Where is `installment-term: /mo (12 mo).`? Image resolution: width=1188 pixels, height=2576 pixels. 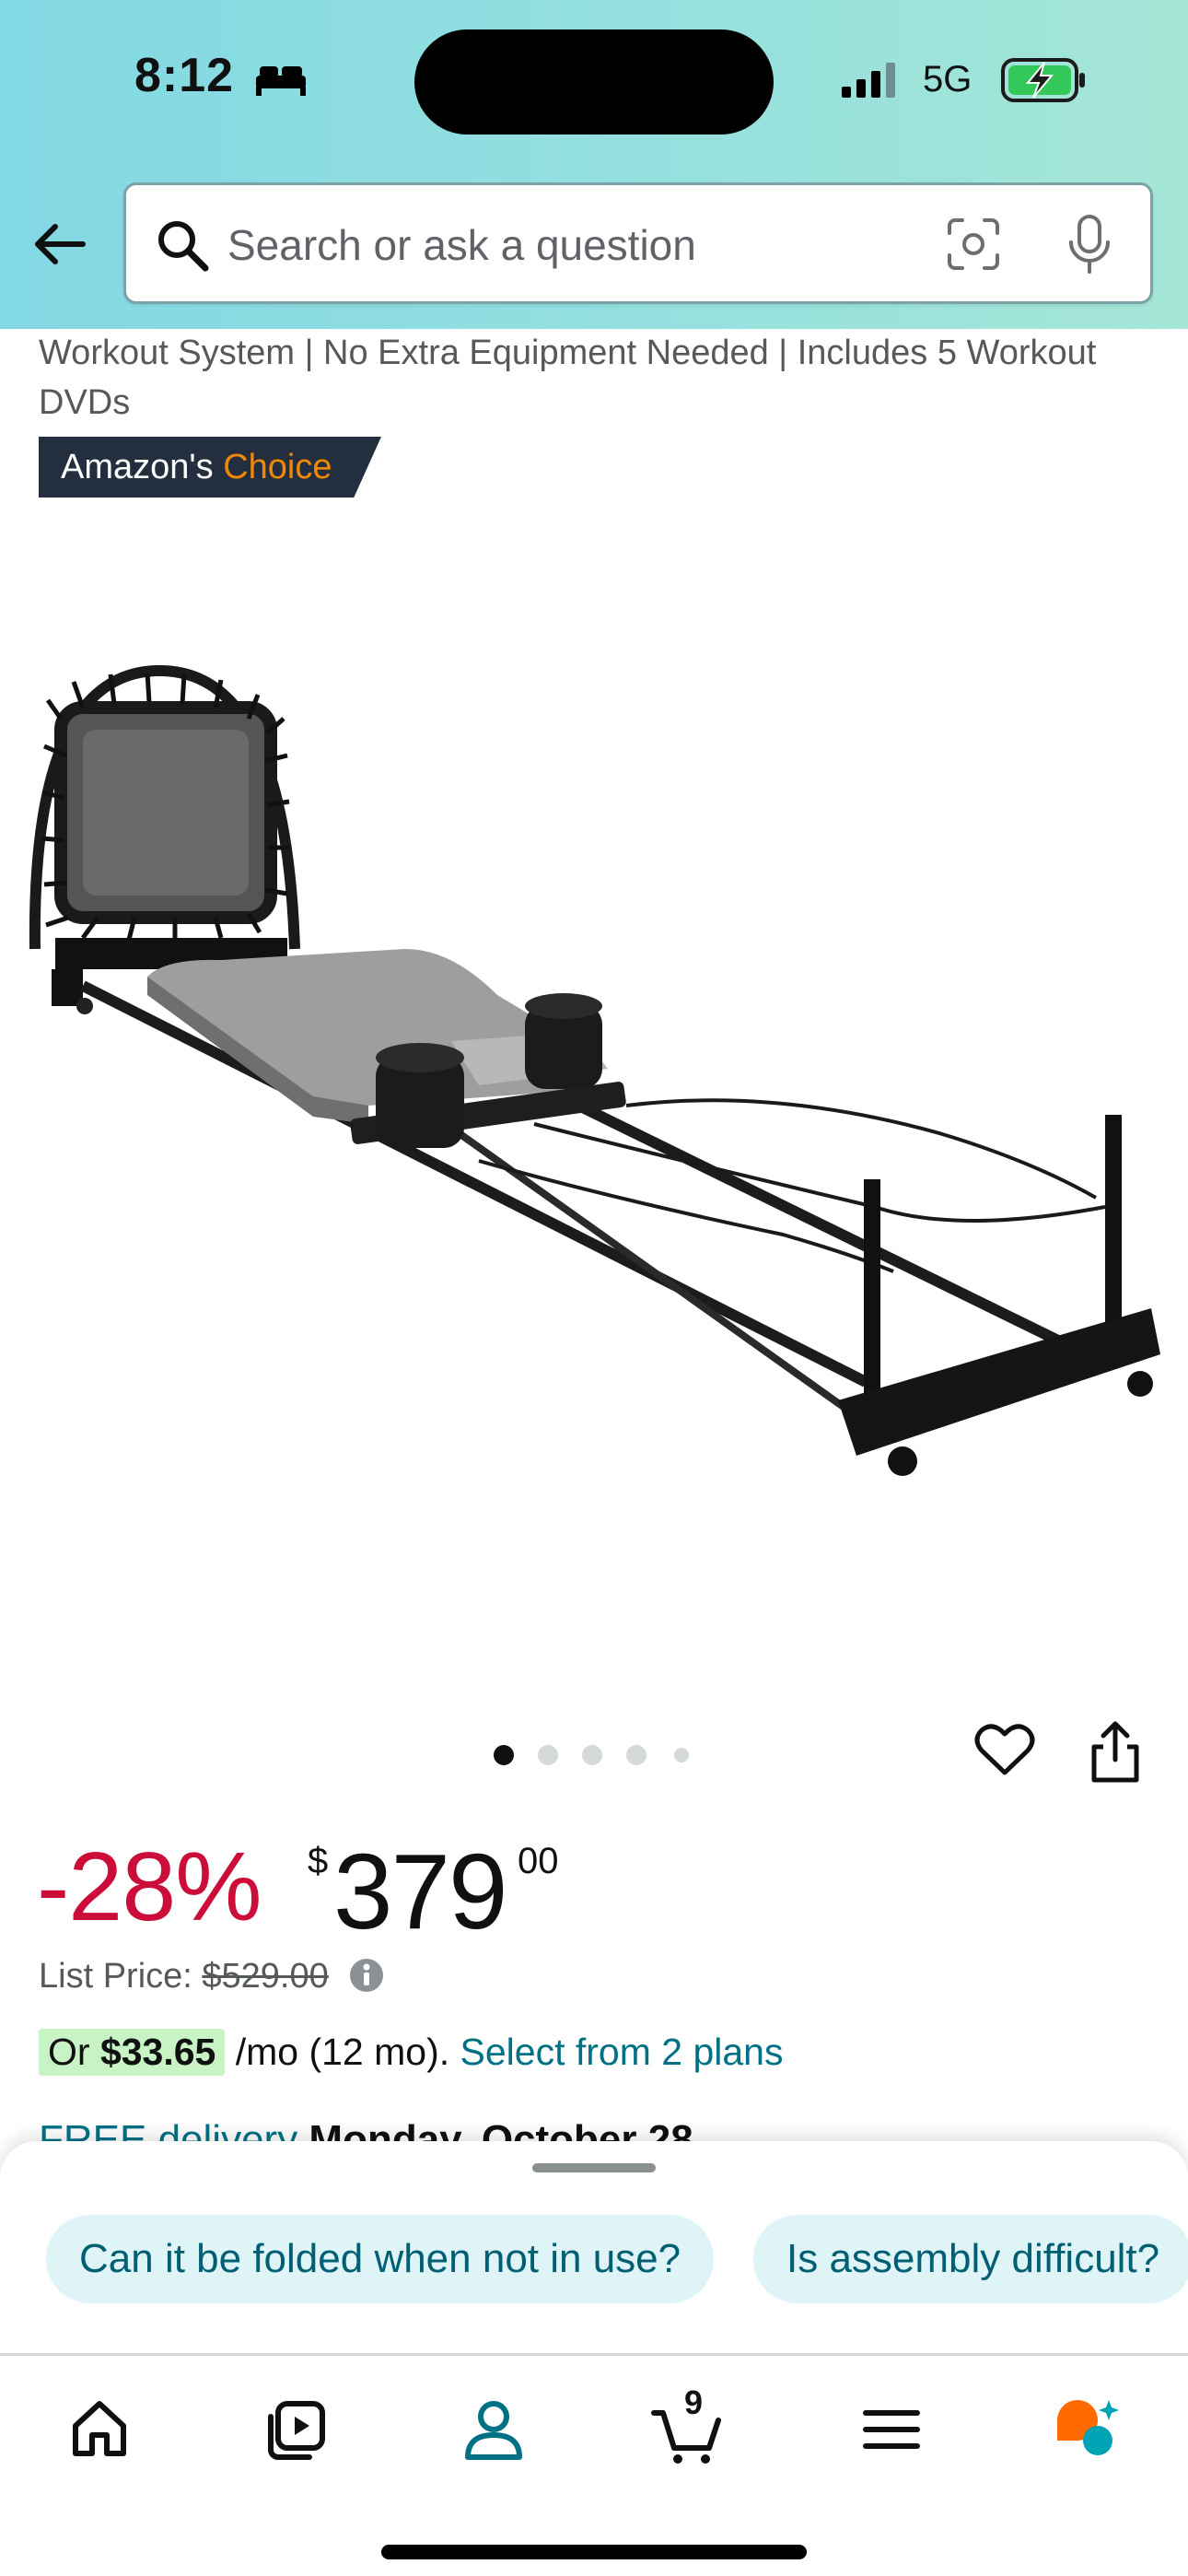 installment-term: /mo (12 mo). is located at coordinates (342, 2052).